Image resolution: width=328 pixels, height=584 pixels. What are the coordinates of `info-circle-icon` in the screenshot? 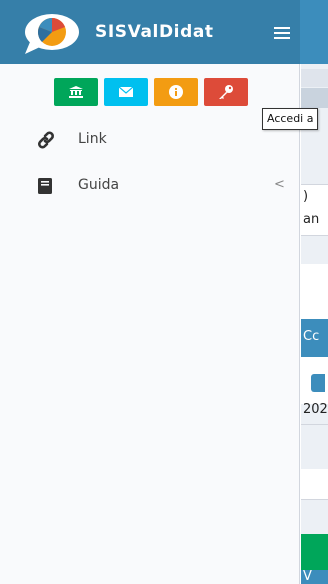 It's located at (176, 92).